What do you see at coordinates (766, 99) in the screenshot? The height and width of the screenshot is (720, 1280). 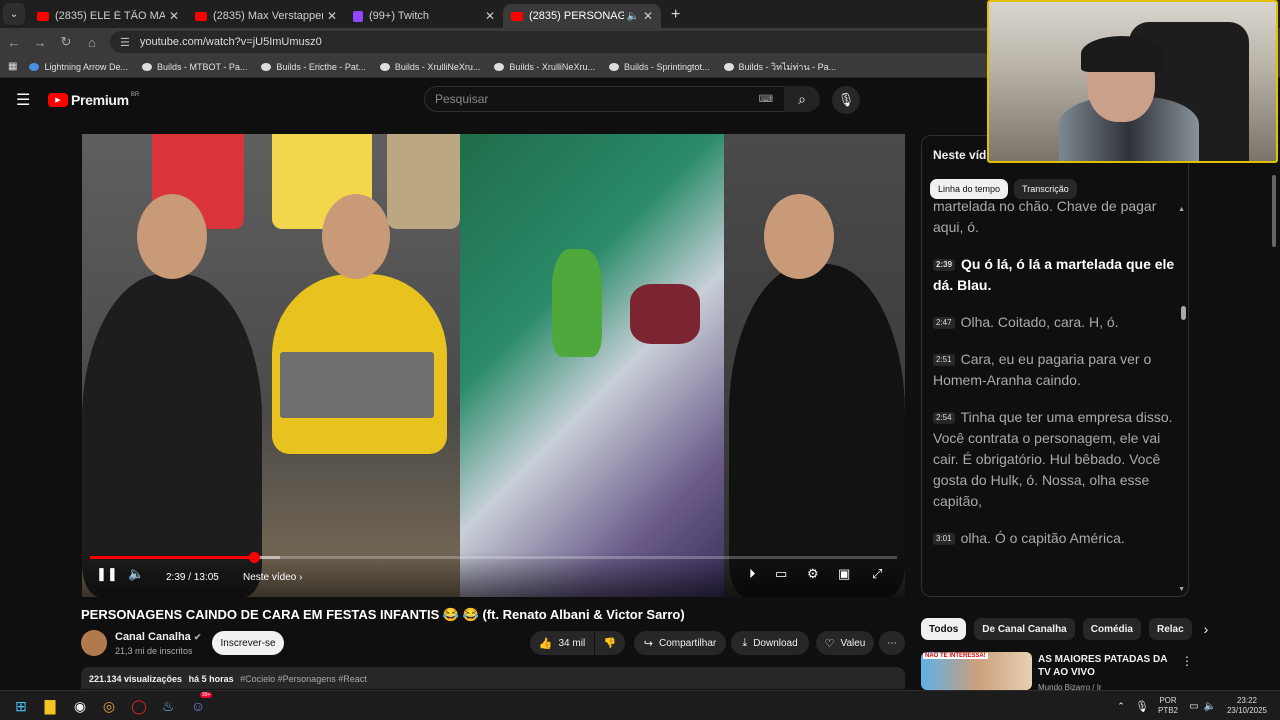 I see `keyboard-icon: ⌨` at bounding box center [766, 99].